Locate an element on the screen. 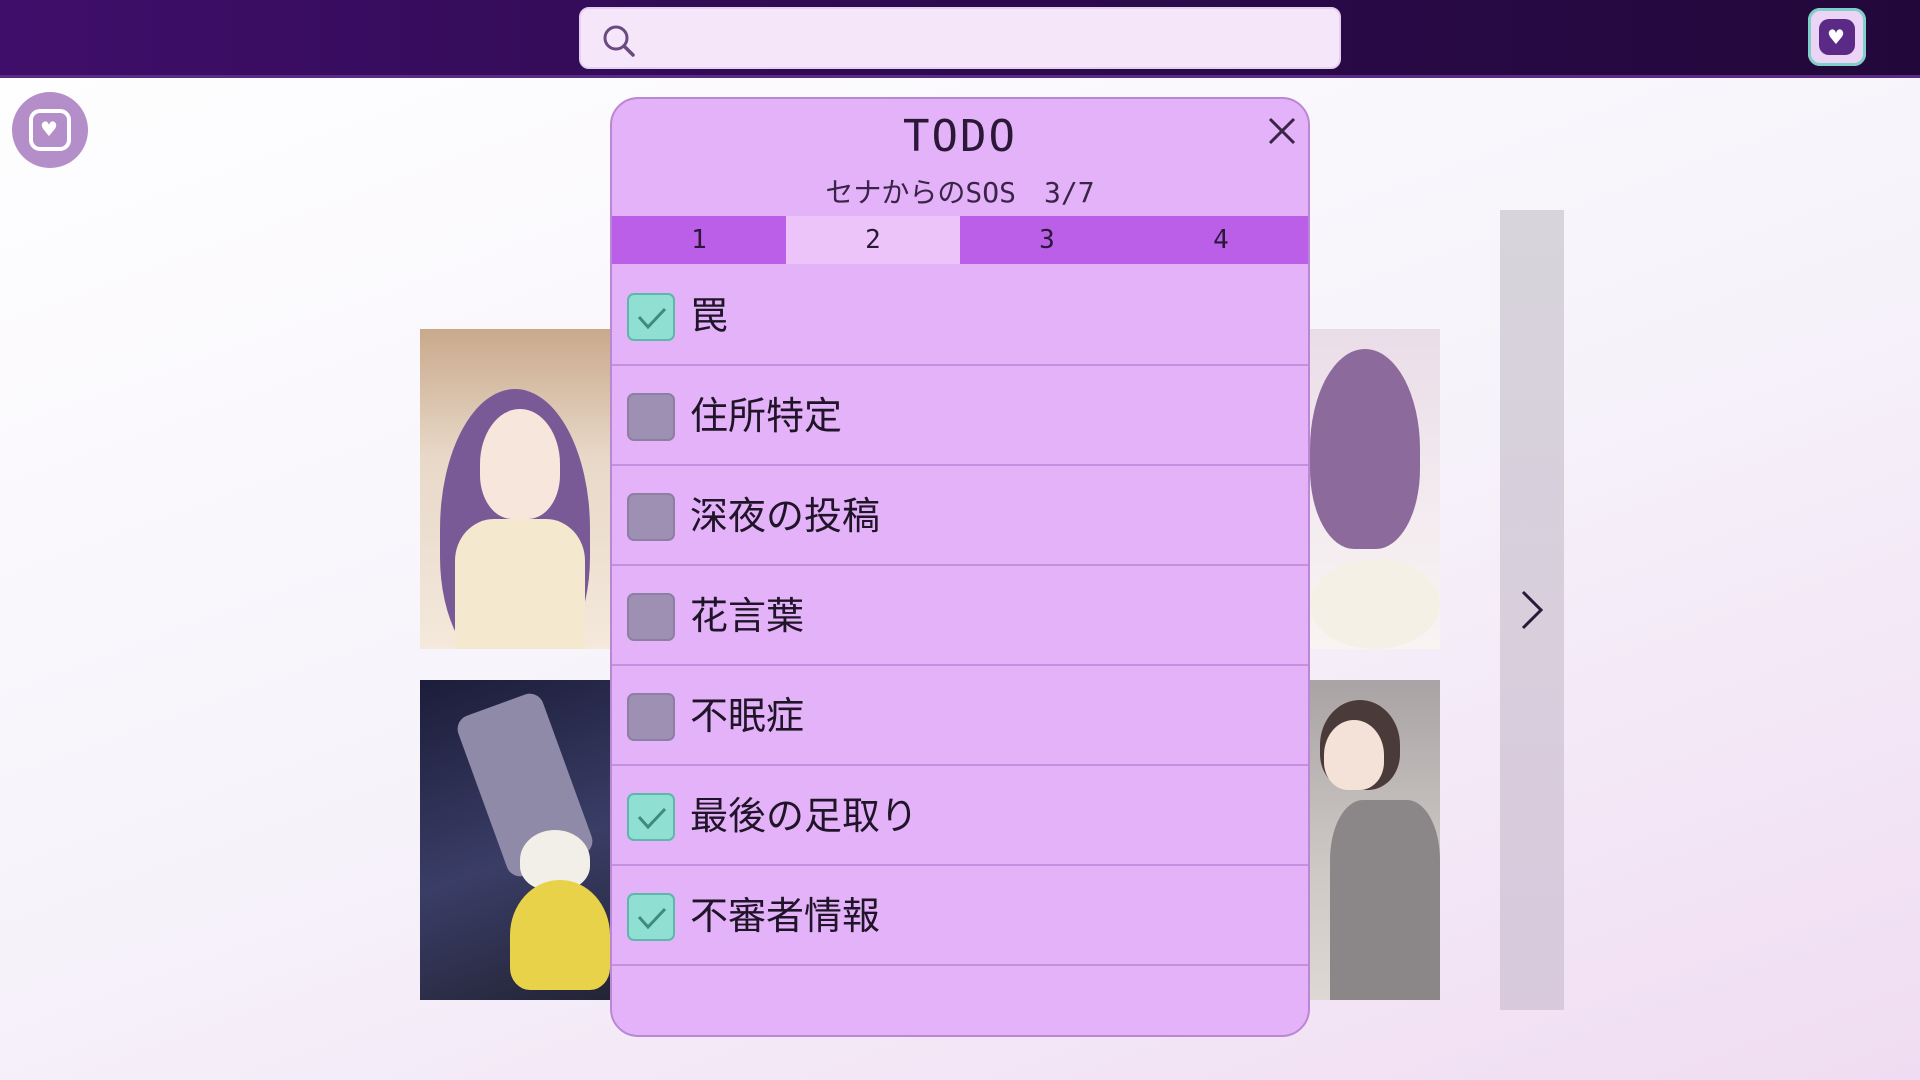 This screenshot has height=1080, width=1920. tab-1: 1 is located at coordinates (699, 240).